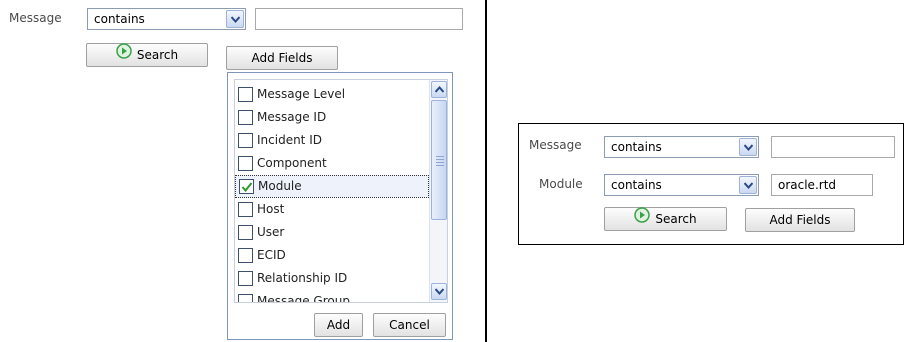  Describe the element at coordinates (292, 117) in the screenshot. I see `list-item-label: Message ID` at that location.